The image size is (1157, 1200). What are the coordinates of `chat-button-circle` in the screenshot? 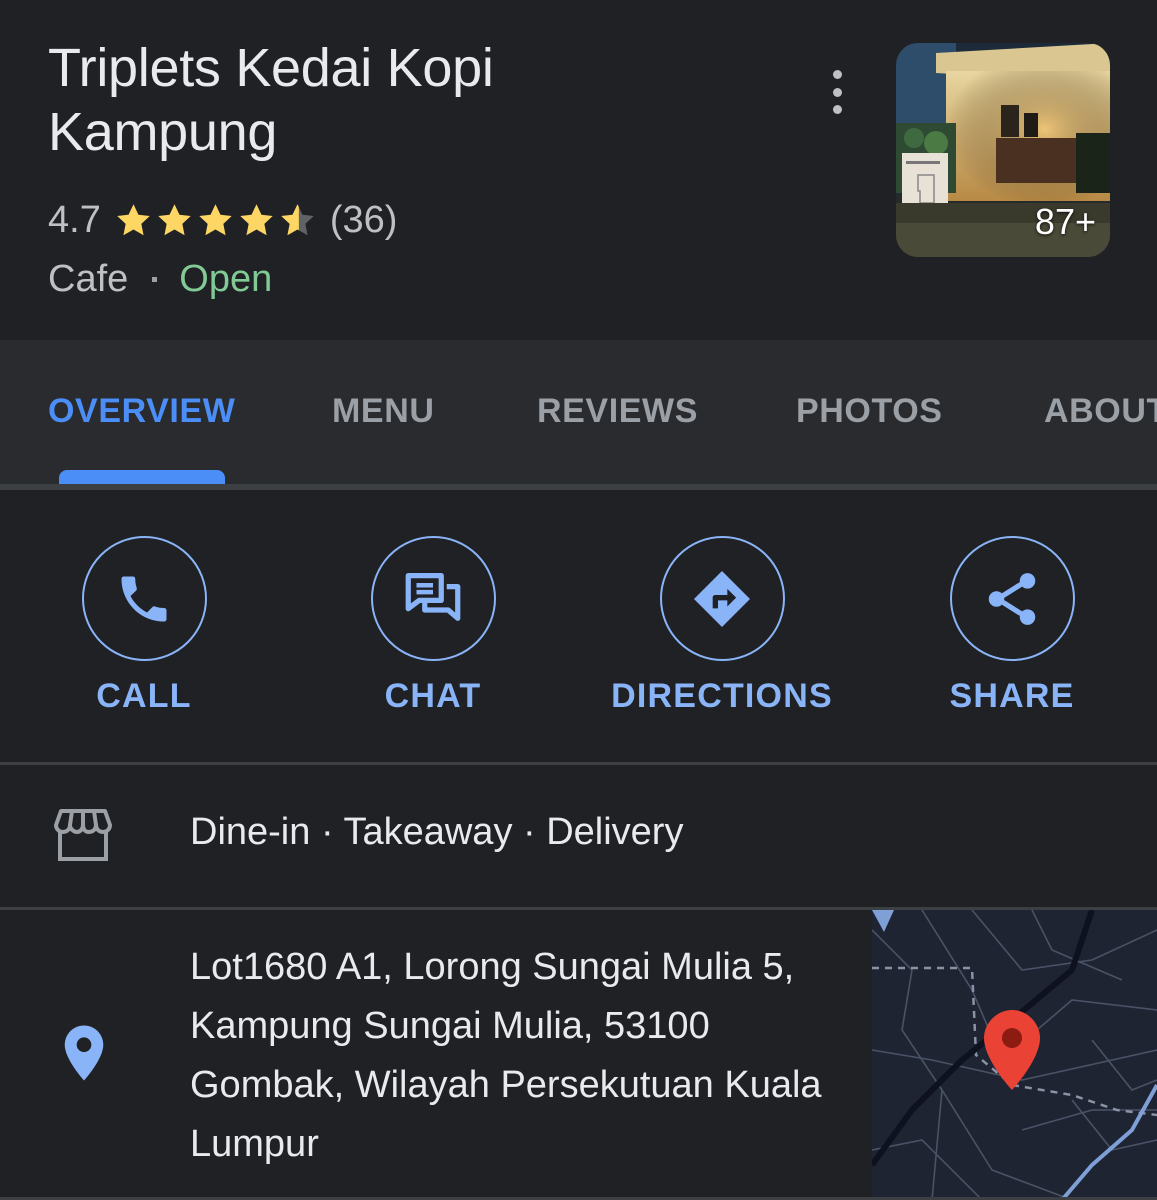 It's located at (433, 598).